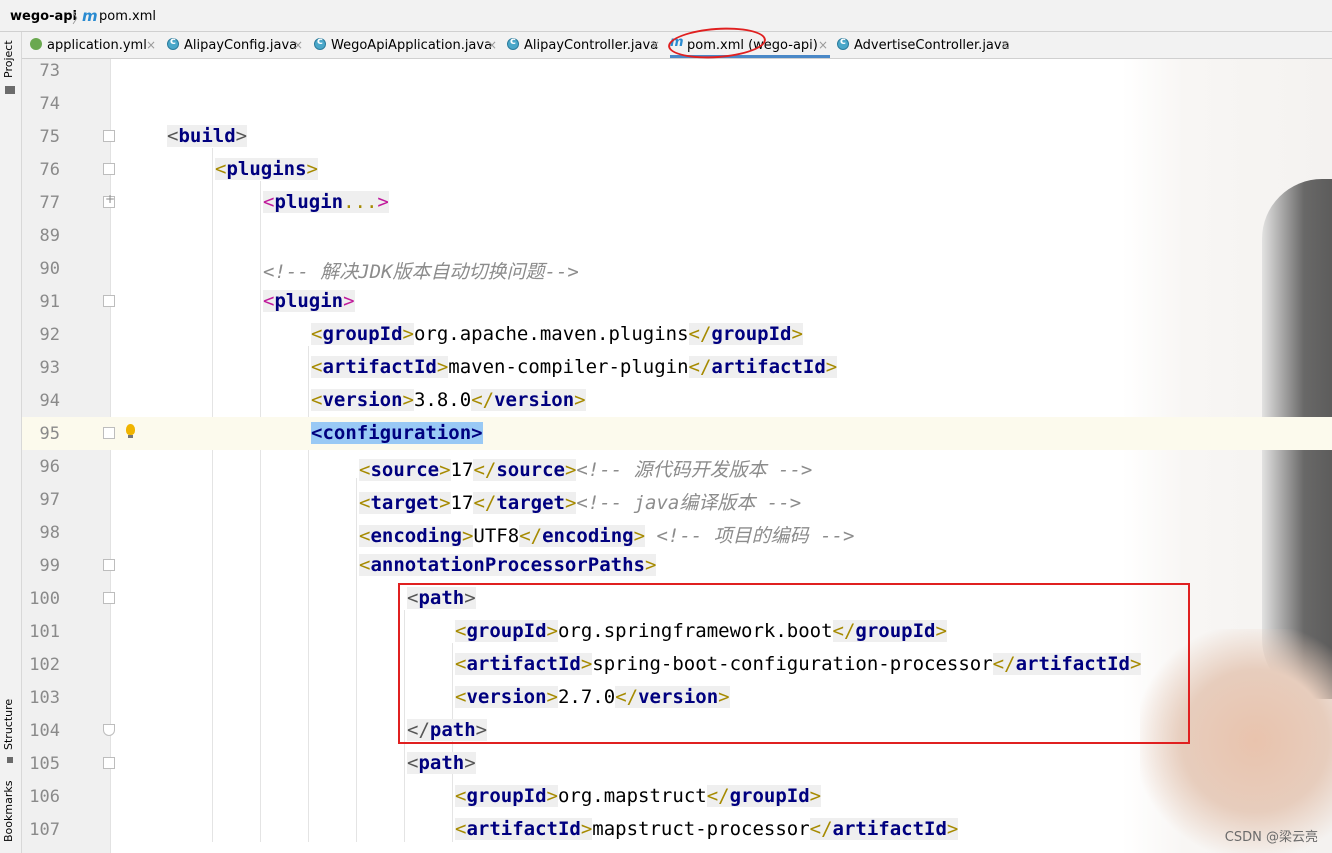 The image size is (1332, 853). I want to click on line-number: 106, so click(41, 797).